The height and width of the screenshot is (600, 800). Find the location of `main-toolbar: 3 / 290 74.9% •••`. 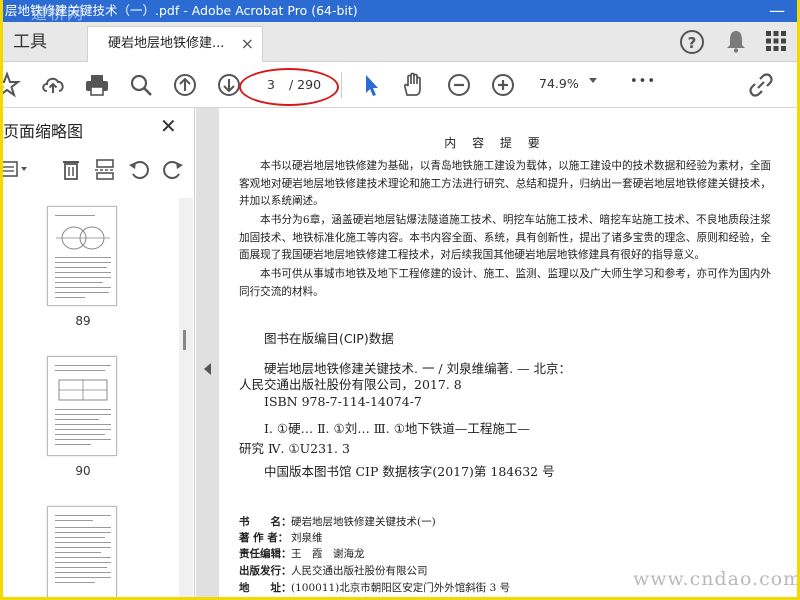

main-toolbar: 3 / 290 74.9% ••• is located at coordinates (400, 85).